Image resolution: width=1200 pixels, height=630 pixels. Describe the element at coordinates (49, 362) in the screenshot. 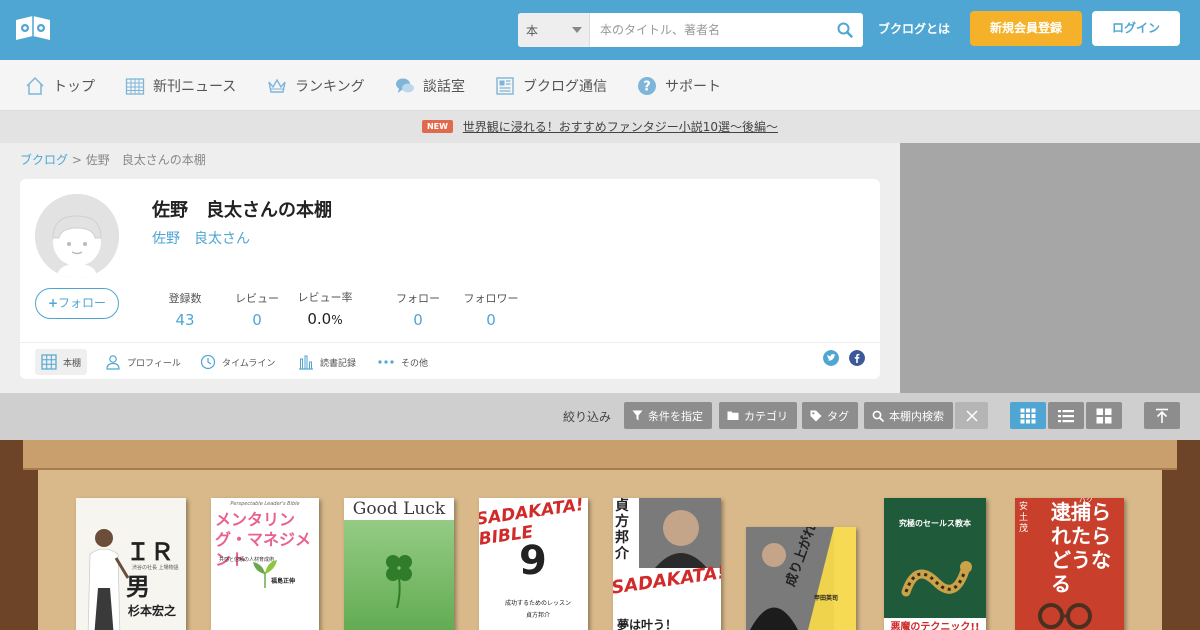

I see `grid-icon` at that location.